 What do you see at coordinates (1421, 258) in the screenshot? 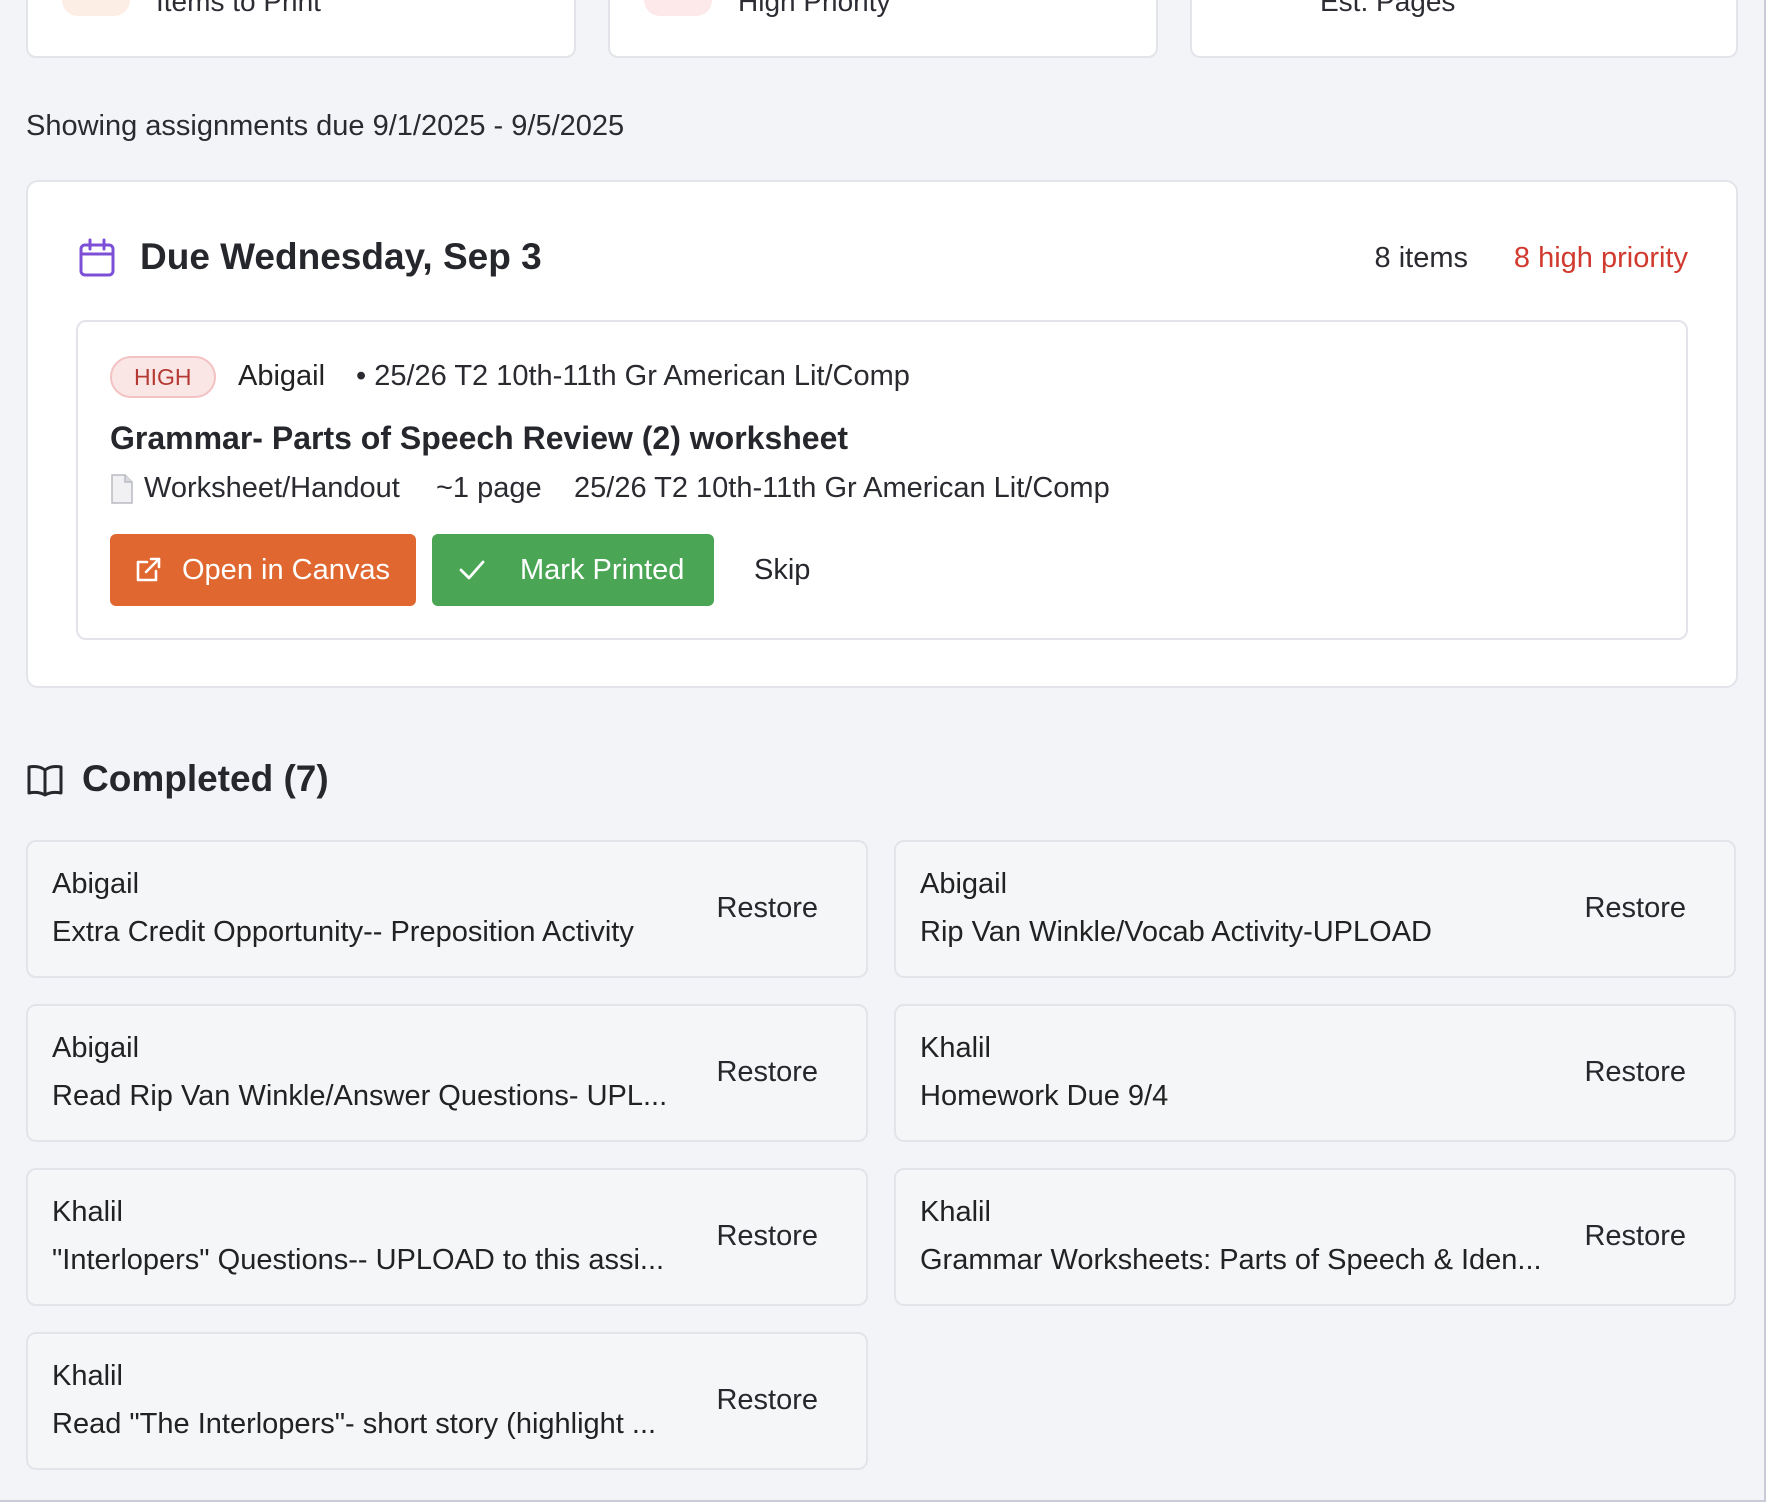
I see `due-item-count: 8 items` at bounding box center [1421, 258].